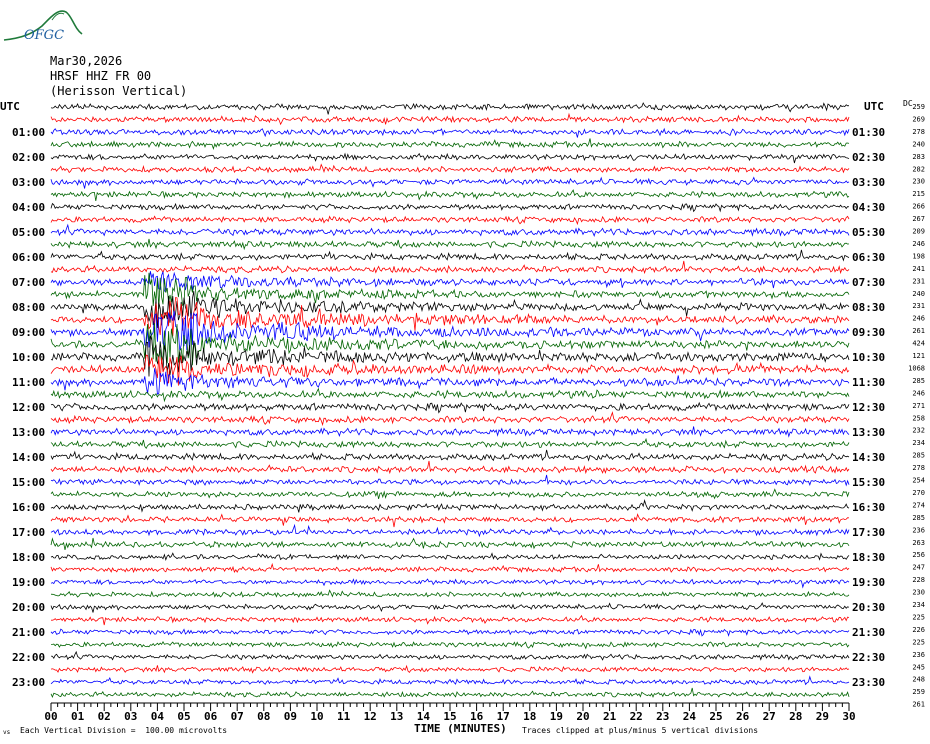 The width and height of the screenshot is (930, 744). Describe the element at coordinates (28, 607) in the screenshot. I see `left-hour-label: 20:00` at that location.